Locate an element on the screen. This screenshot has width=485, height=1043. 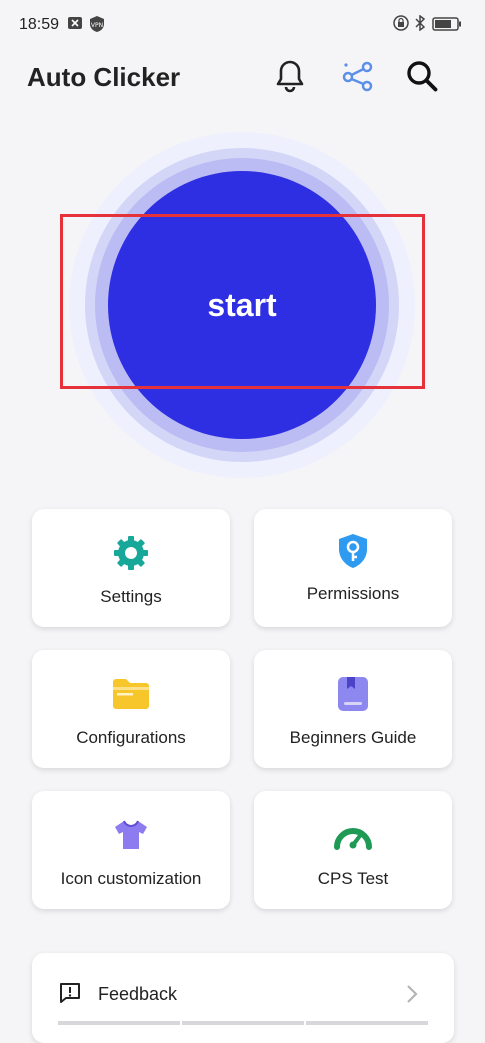
feedback-row: Feedback is located at coordinates (243, 998).